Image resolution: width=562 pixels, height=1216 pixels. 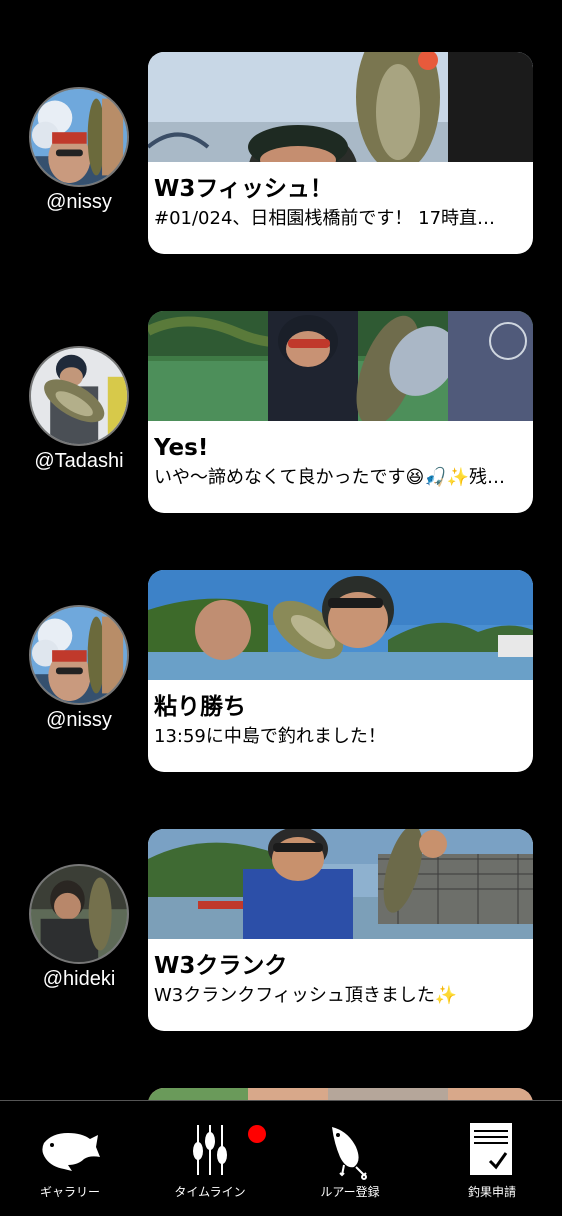 I want to click on tab-gallery: ギャラリー, so click(x=70, y=1158).